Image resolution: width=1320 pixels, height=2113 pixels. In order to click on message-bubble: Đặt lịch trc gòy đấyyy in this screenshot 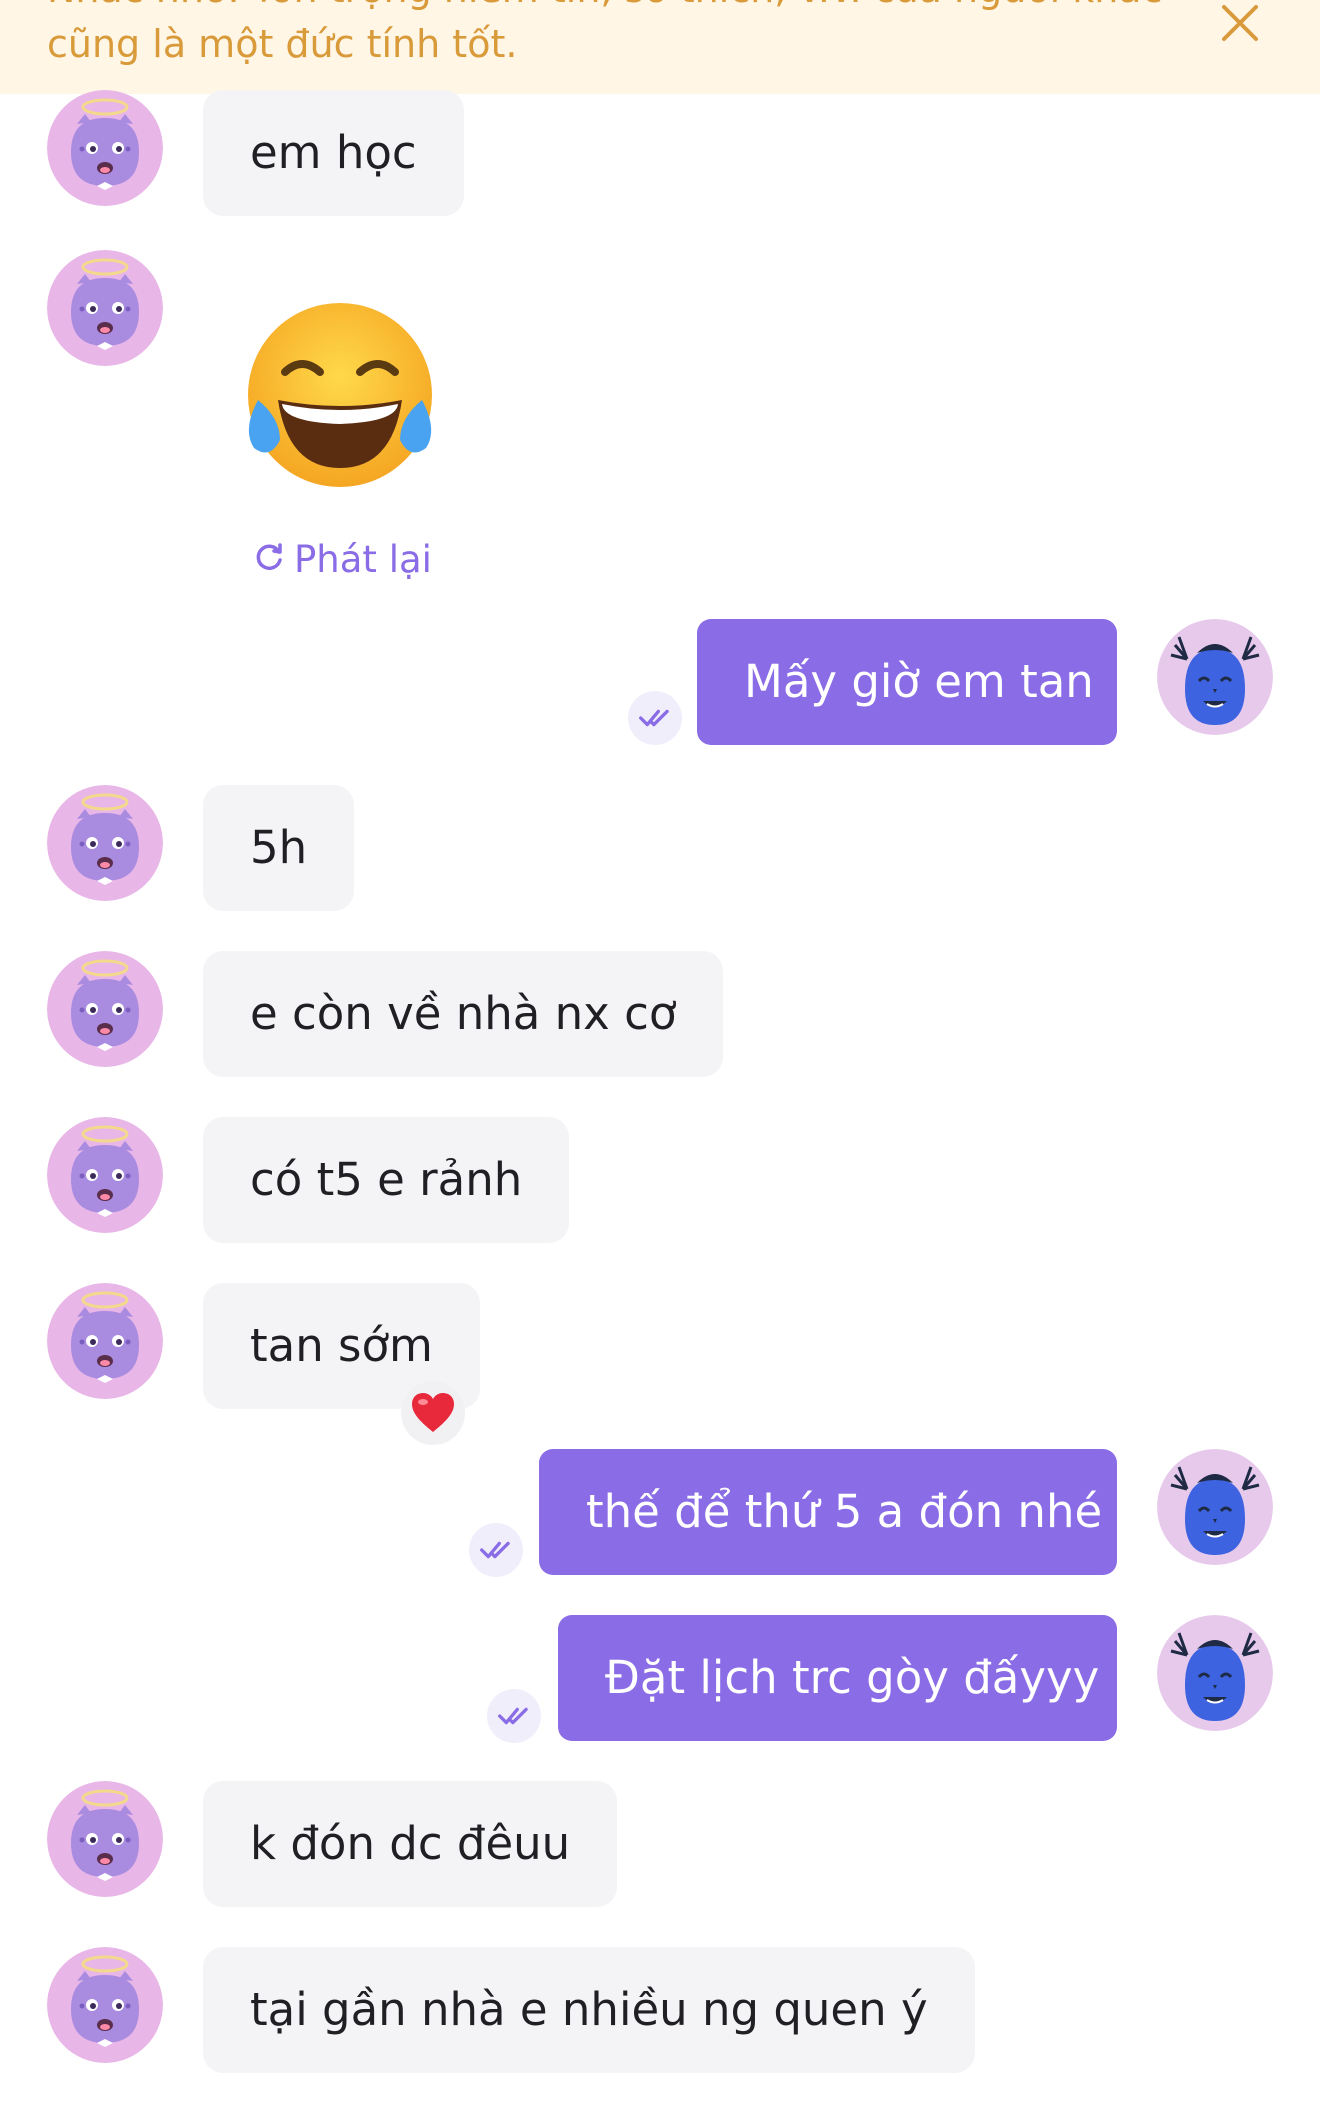, I will do `click(837, 1678)`.